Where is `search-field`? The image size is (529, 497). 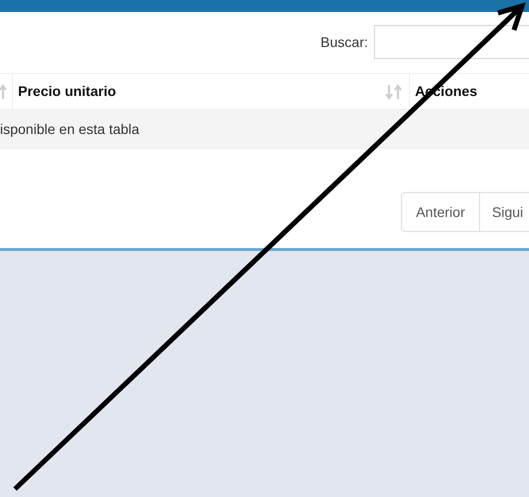 search-field is located at coordinates (451, 42).